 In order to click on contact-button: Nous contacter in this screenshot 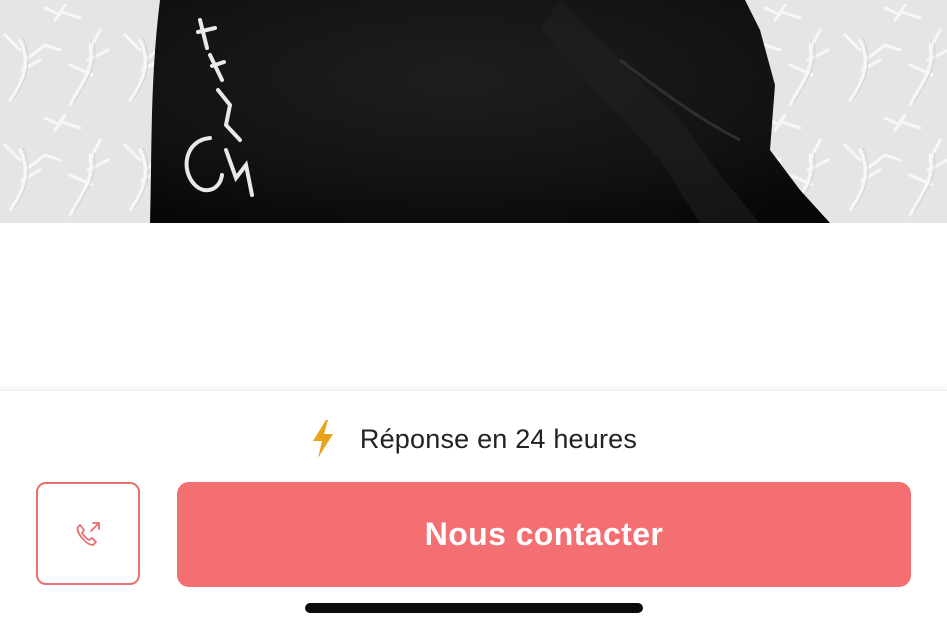, I will do `click(544, 534)`.